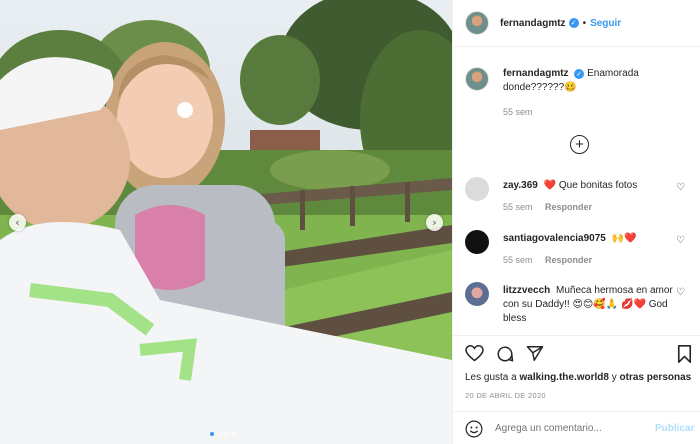 The image size is (700, 444). What do you see at coordinates (656, 377) in the screenshot?
I see `liked-by-others: otras personas` at bounding box center [656, 377].